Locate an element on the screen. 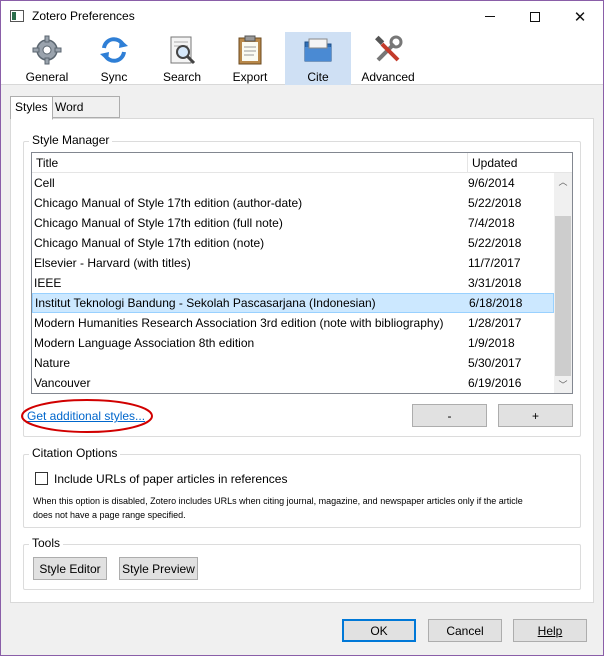 The height and width of the screenshot is (656, 604). style-row-updated: 11/7/2017 is located at coordinates (494, 263).